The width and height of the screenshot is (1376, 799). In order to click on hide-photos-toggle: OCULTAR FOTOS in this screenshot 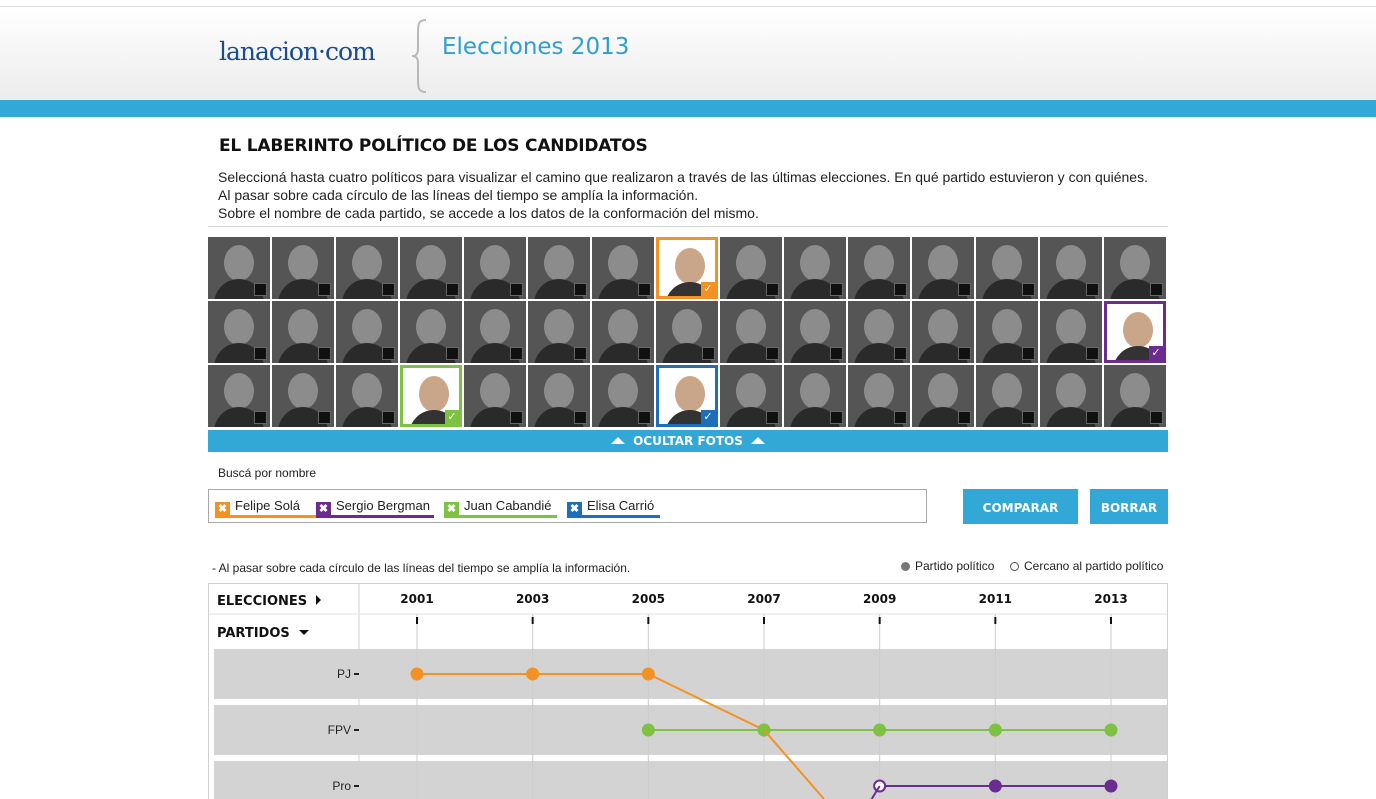, I will do `click(688, 441)`.